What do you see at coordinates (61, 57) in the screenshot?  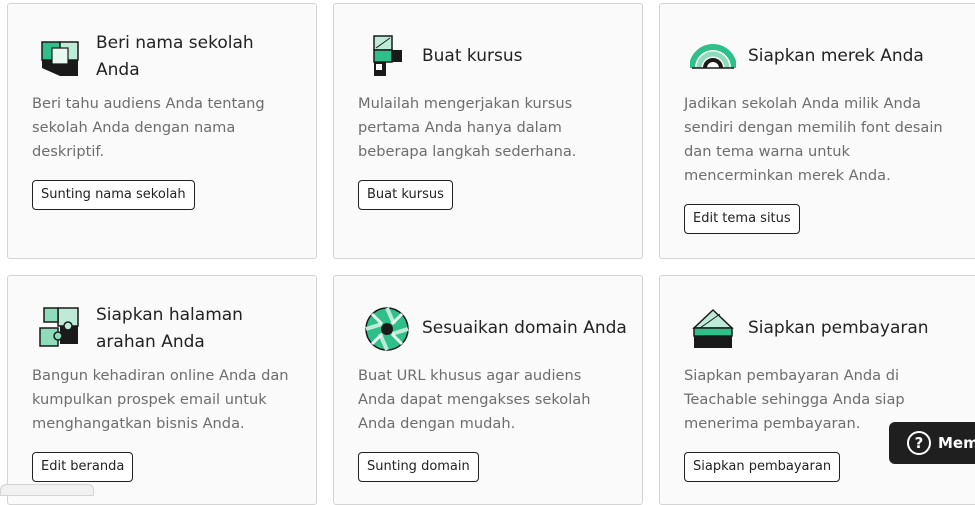 I see `cube-icon` at bounding box center [61, 57].